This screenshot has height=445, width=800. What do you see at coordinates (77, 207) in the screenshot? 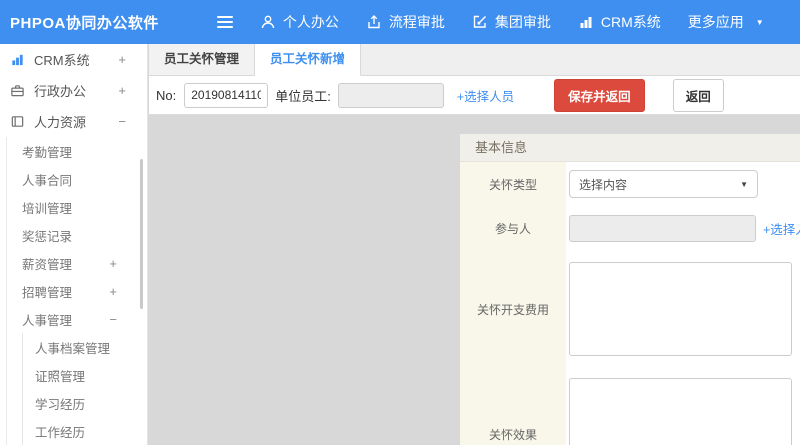
I see `sidebar-item-training: 培训管理` at bounding box center [77, 207].